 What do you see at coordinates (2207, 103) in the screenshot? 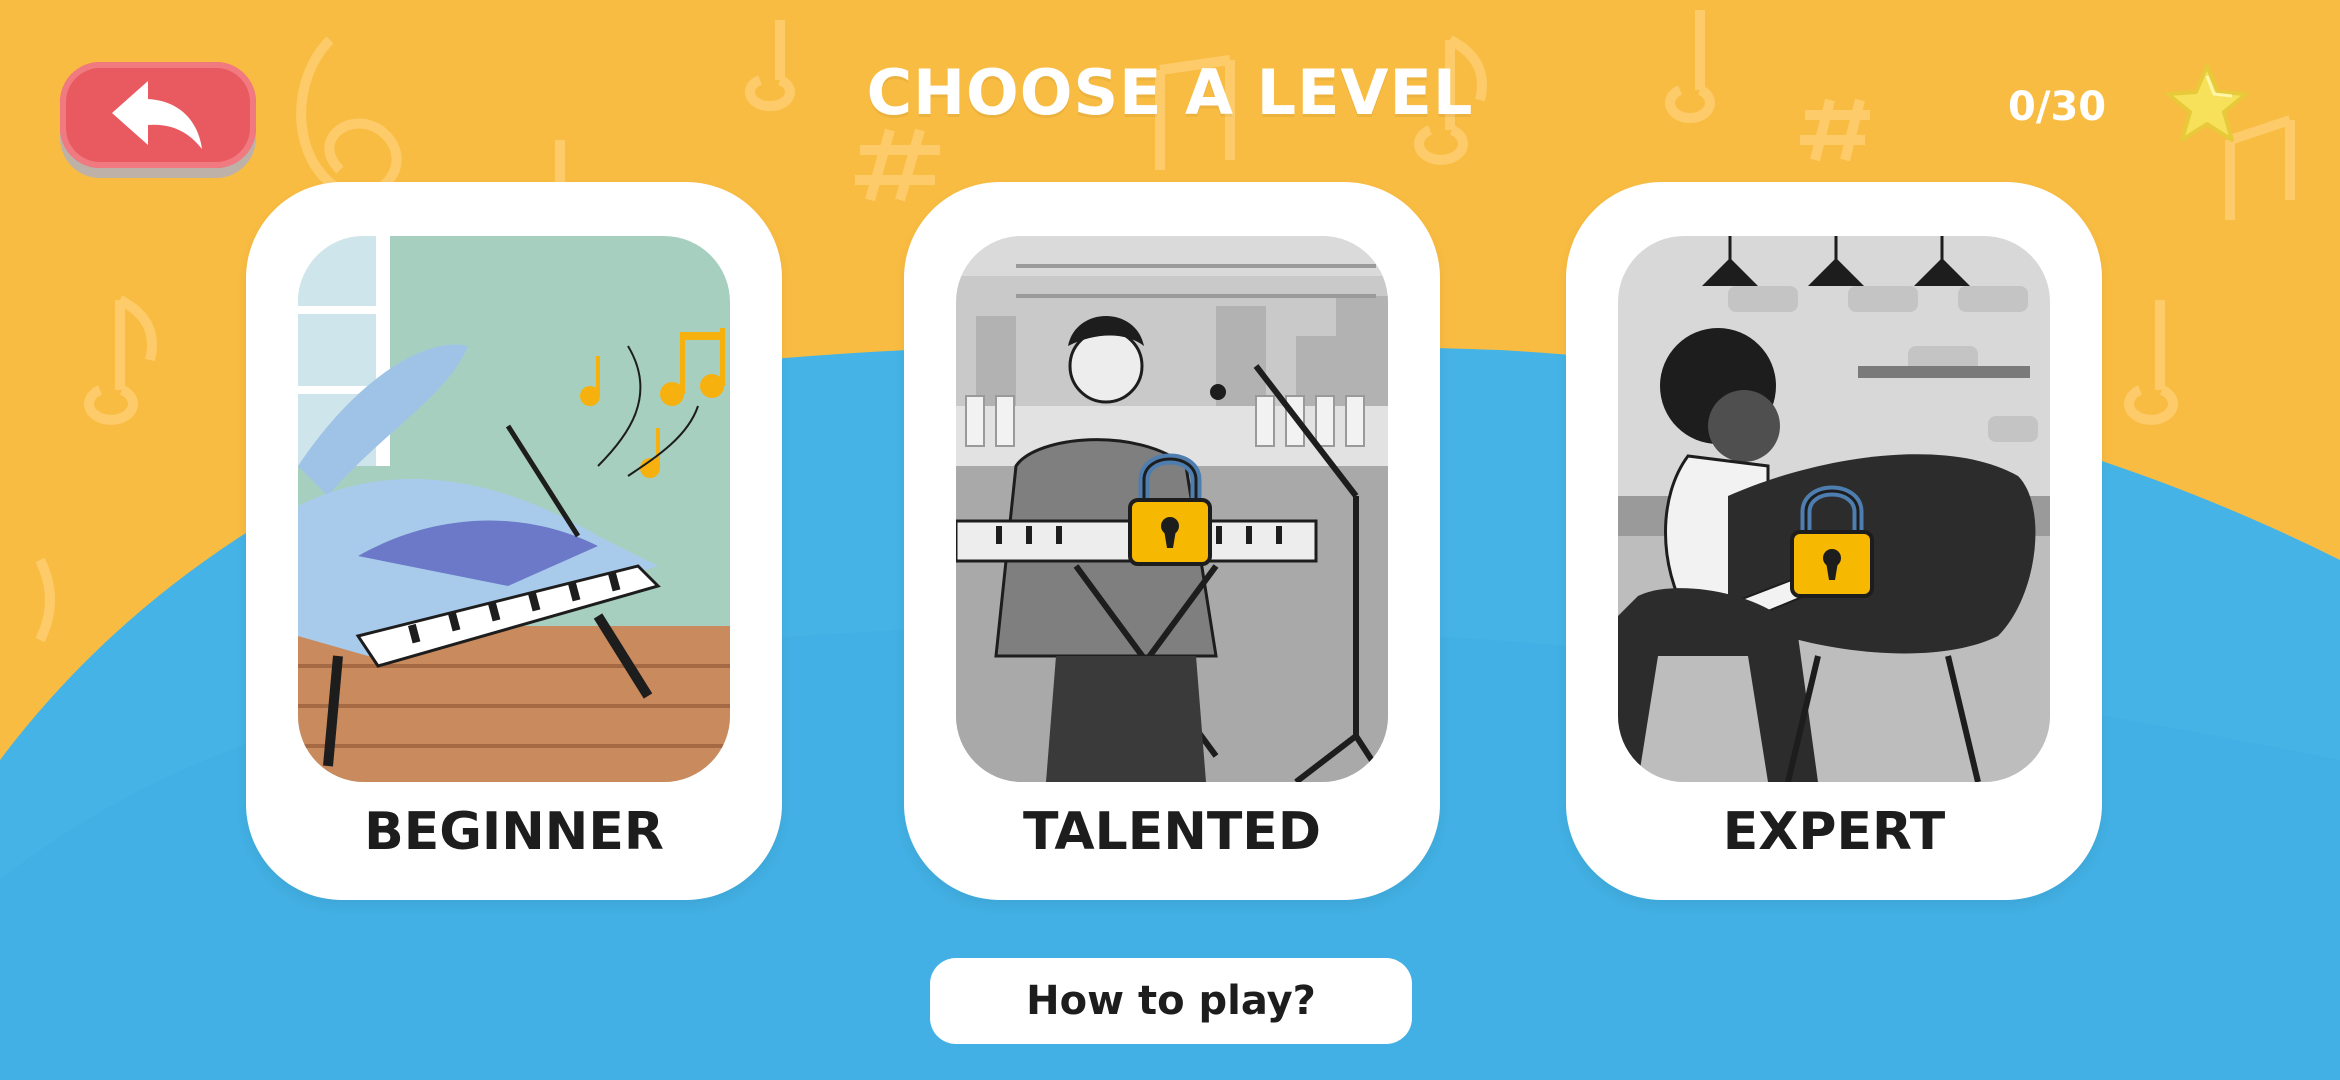
I see `star-icon` at bounding box center [2207, 103].